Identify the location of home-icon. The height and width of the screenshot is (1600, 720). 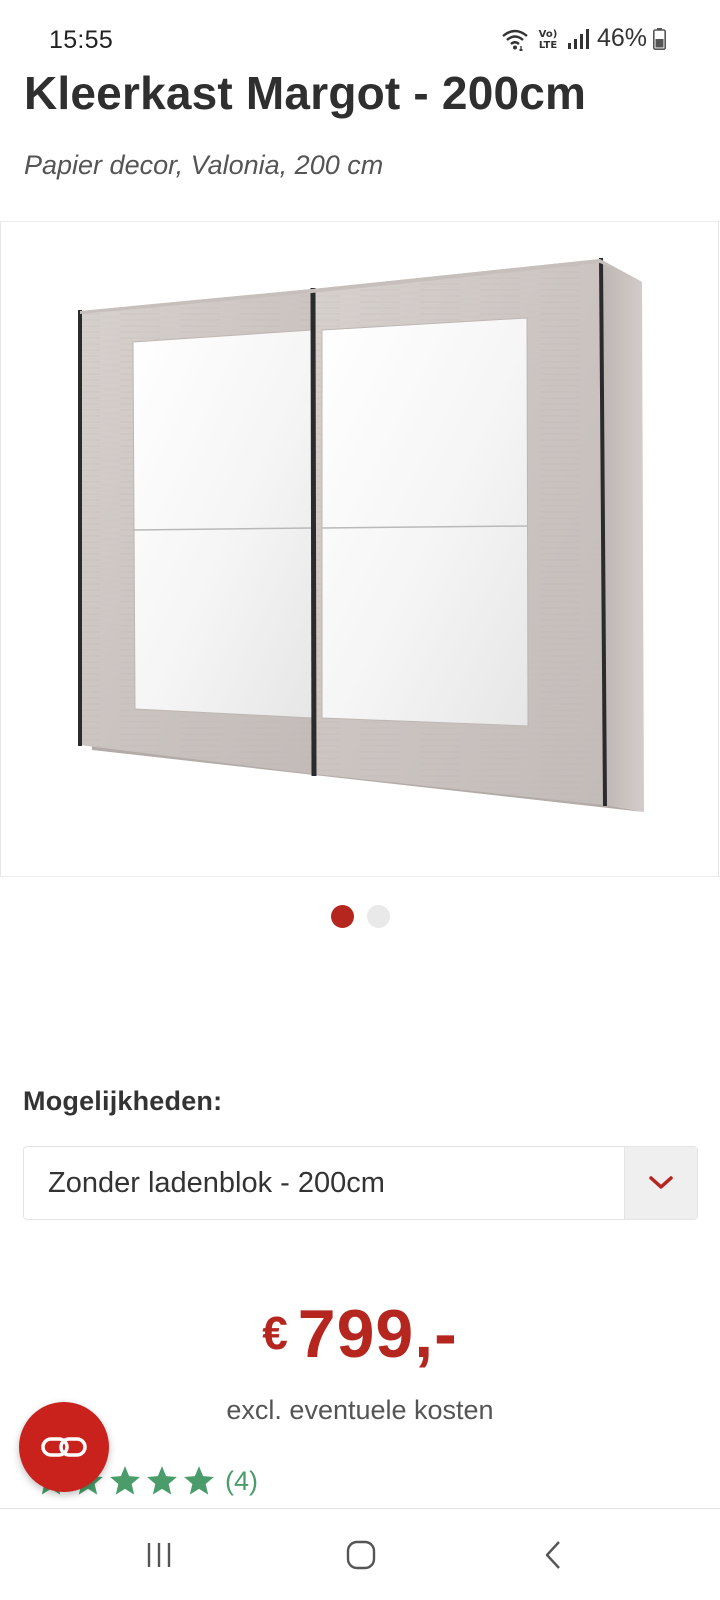
(361, 1555).